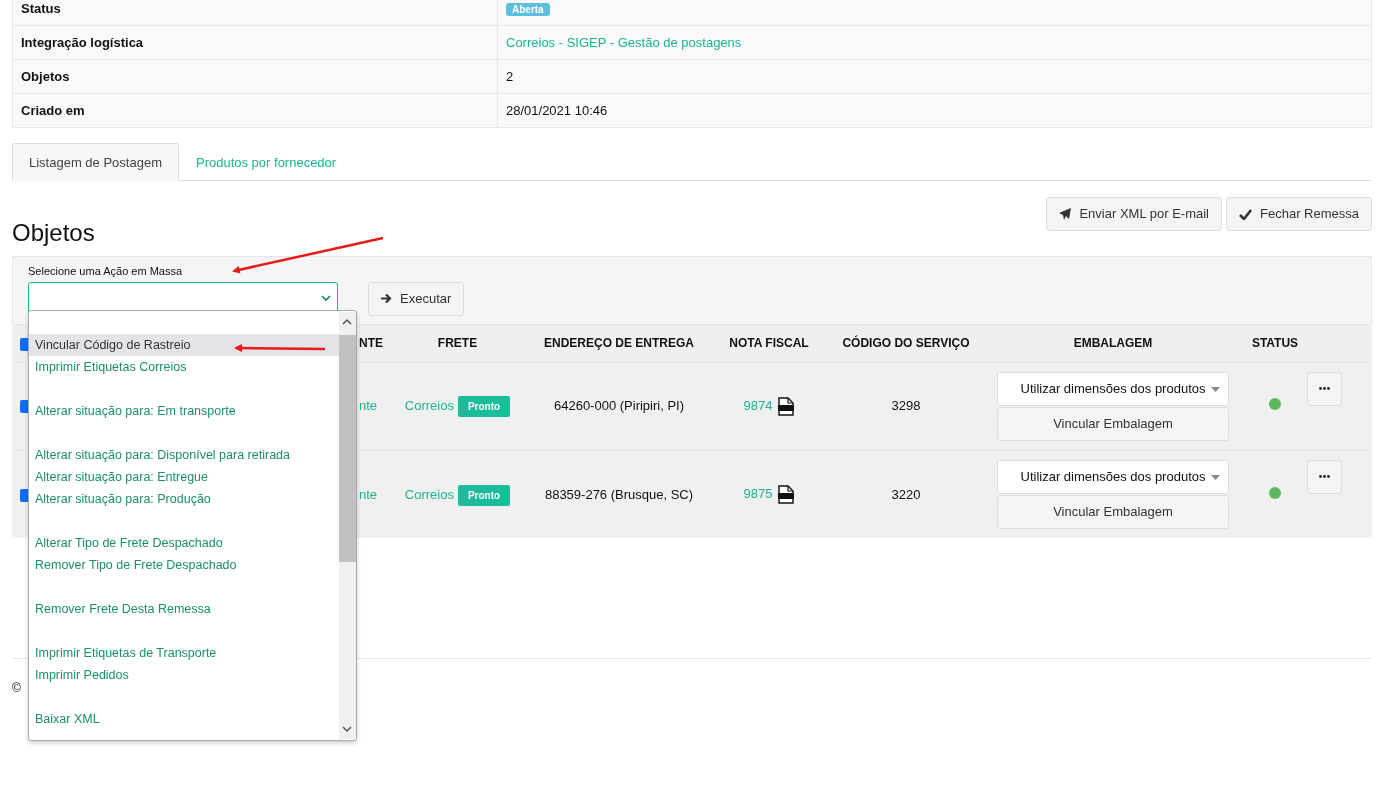 Image resolution: width=1383 pixels, height=798 pixels. I want to click on dropdown-option: Alterar situação para: Produção, so click(184, 499).